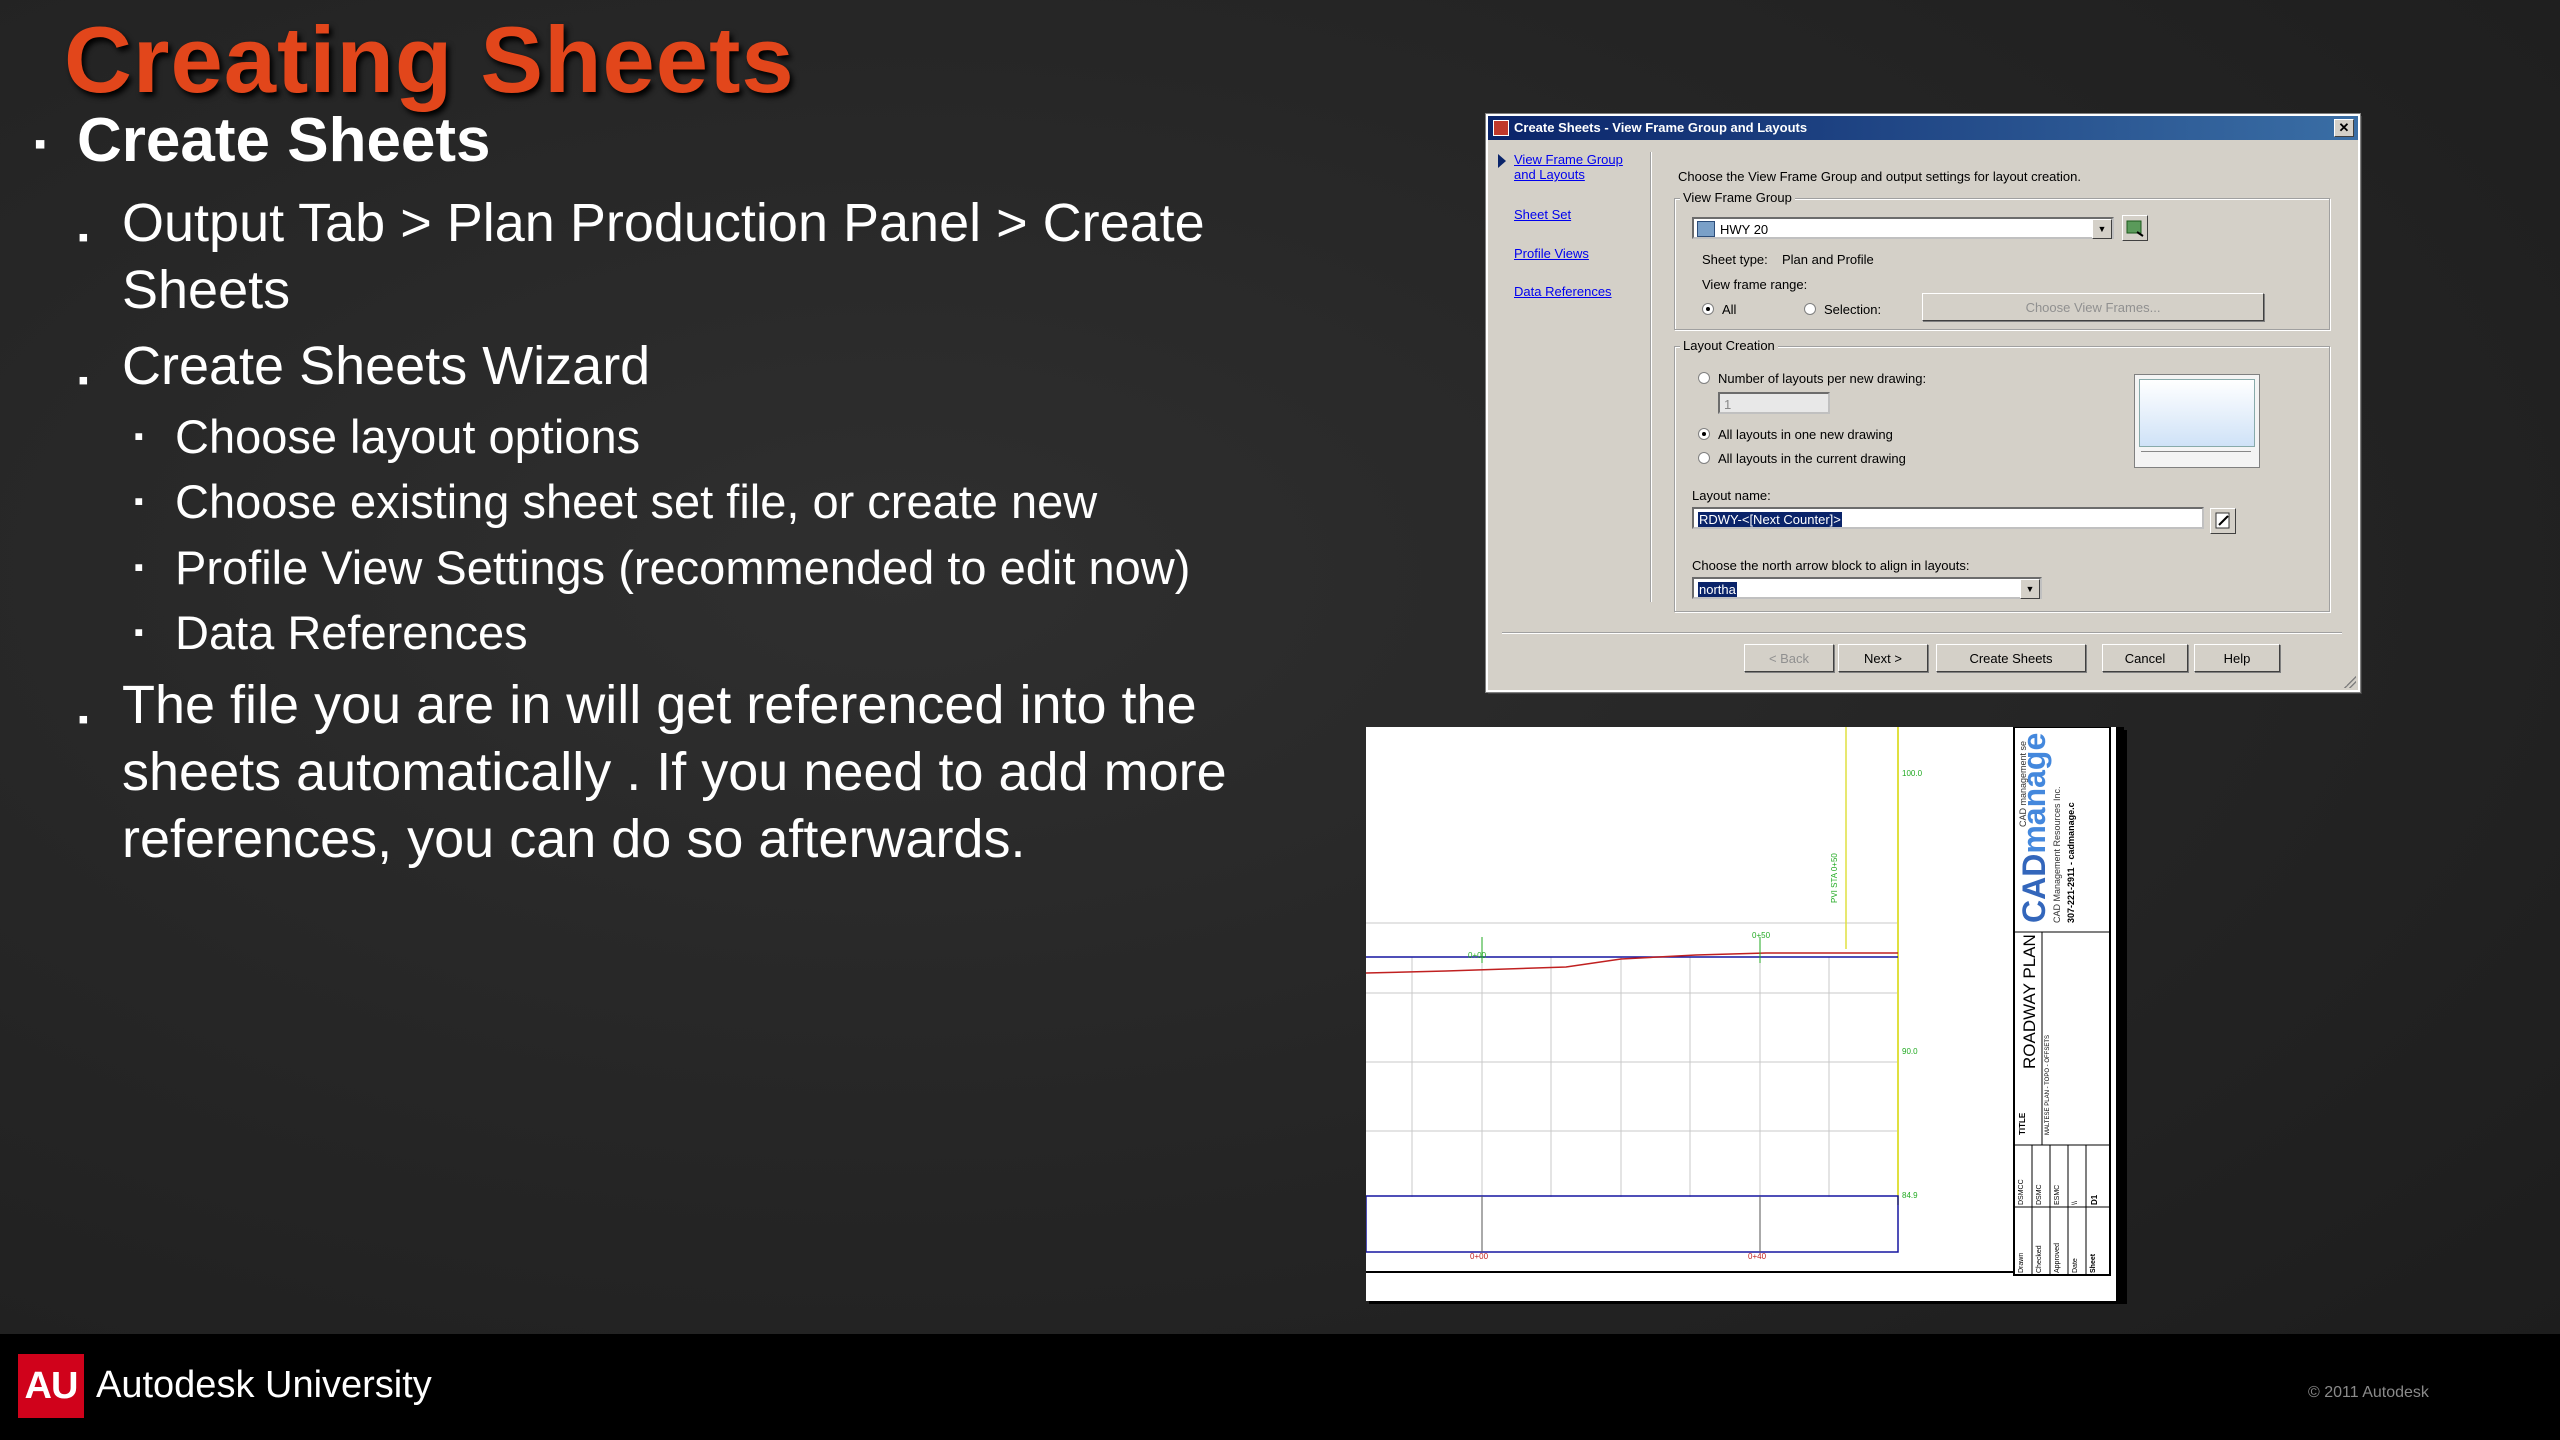 The height and width of the screenshot is (1440, 2560). I want to click on cancel-button: Cancel, so click(2145, 658).